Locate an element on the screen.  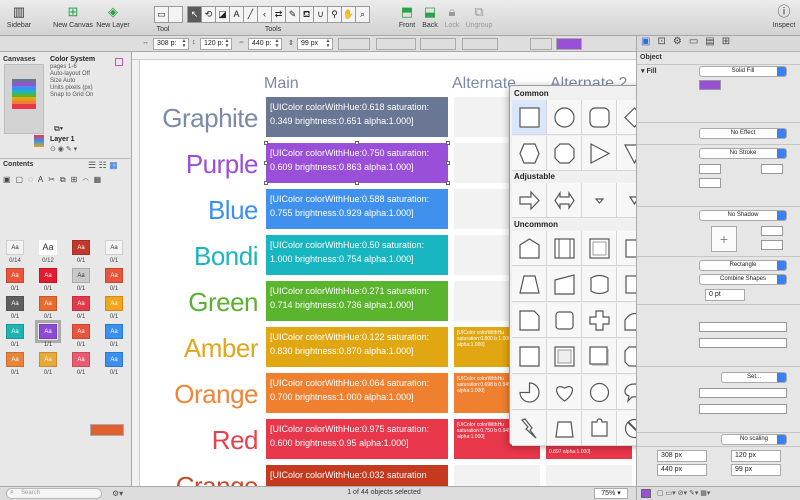
connection-tool-icon: ⇄ is located at coordinates (278, 14).